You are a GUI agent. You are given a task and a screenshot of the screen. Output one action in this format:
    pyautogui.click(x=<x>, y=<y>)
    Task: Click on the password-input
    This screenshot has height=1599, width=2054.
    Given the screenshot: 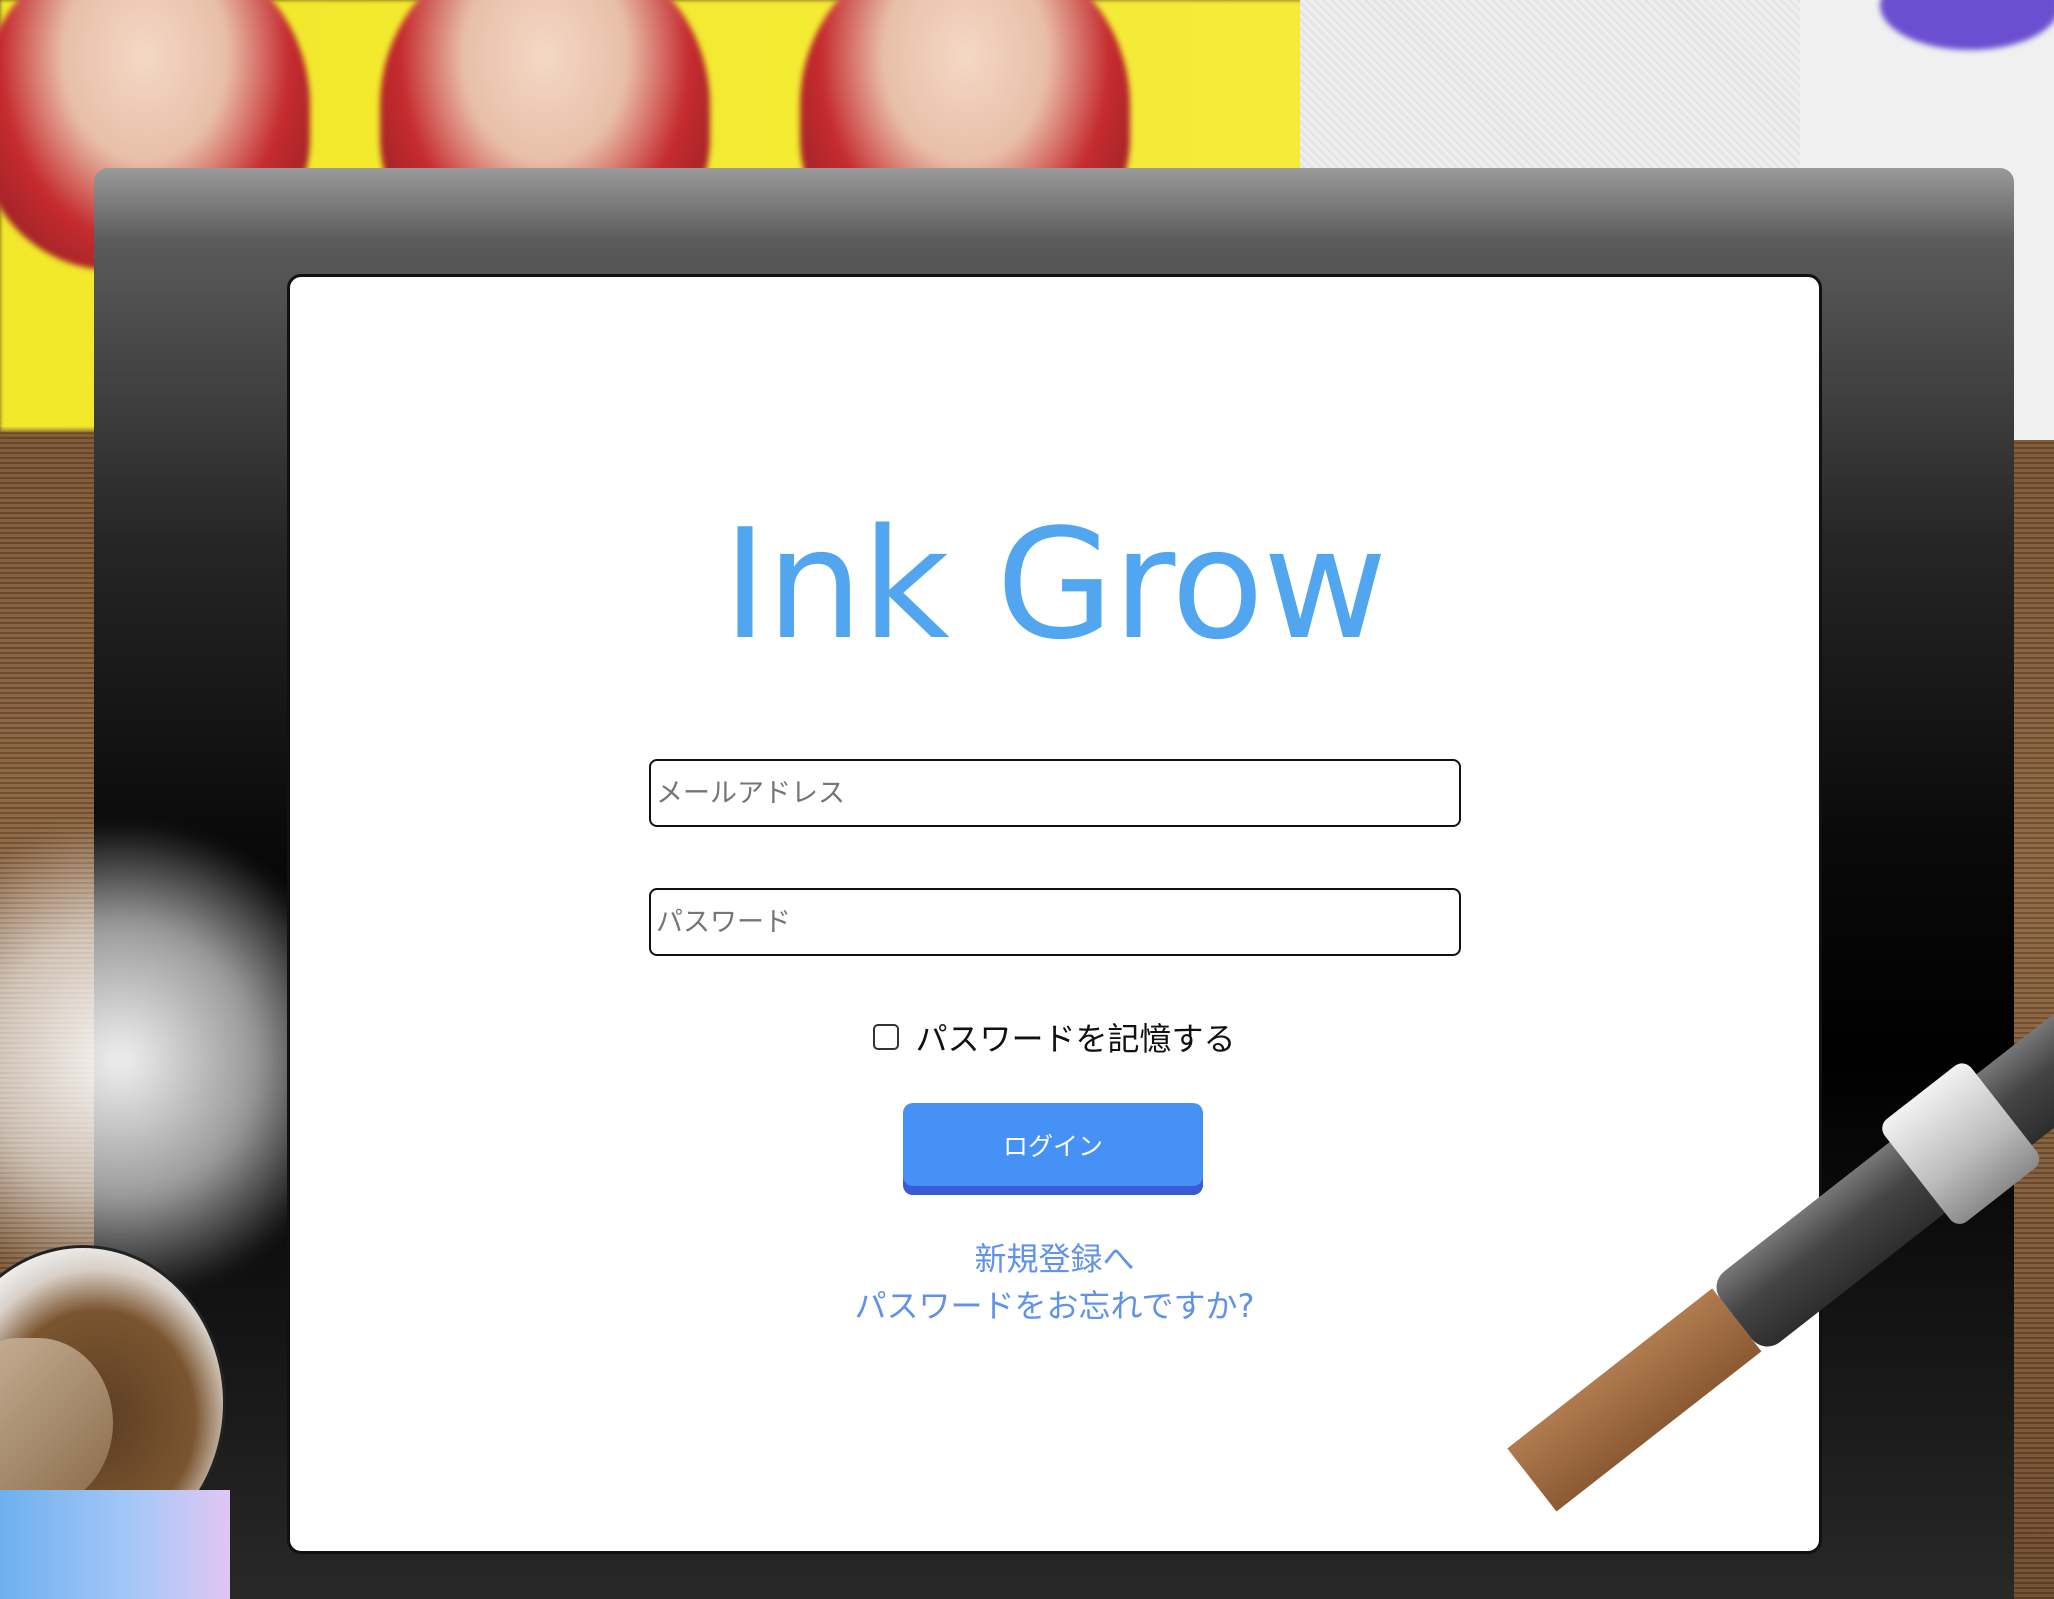 What is the action you would take?
    pyautogui.click(x=1055, y=922)
    